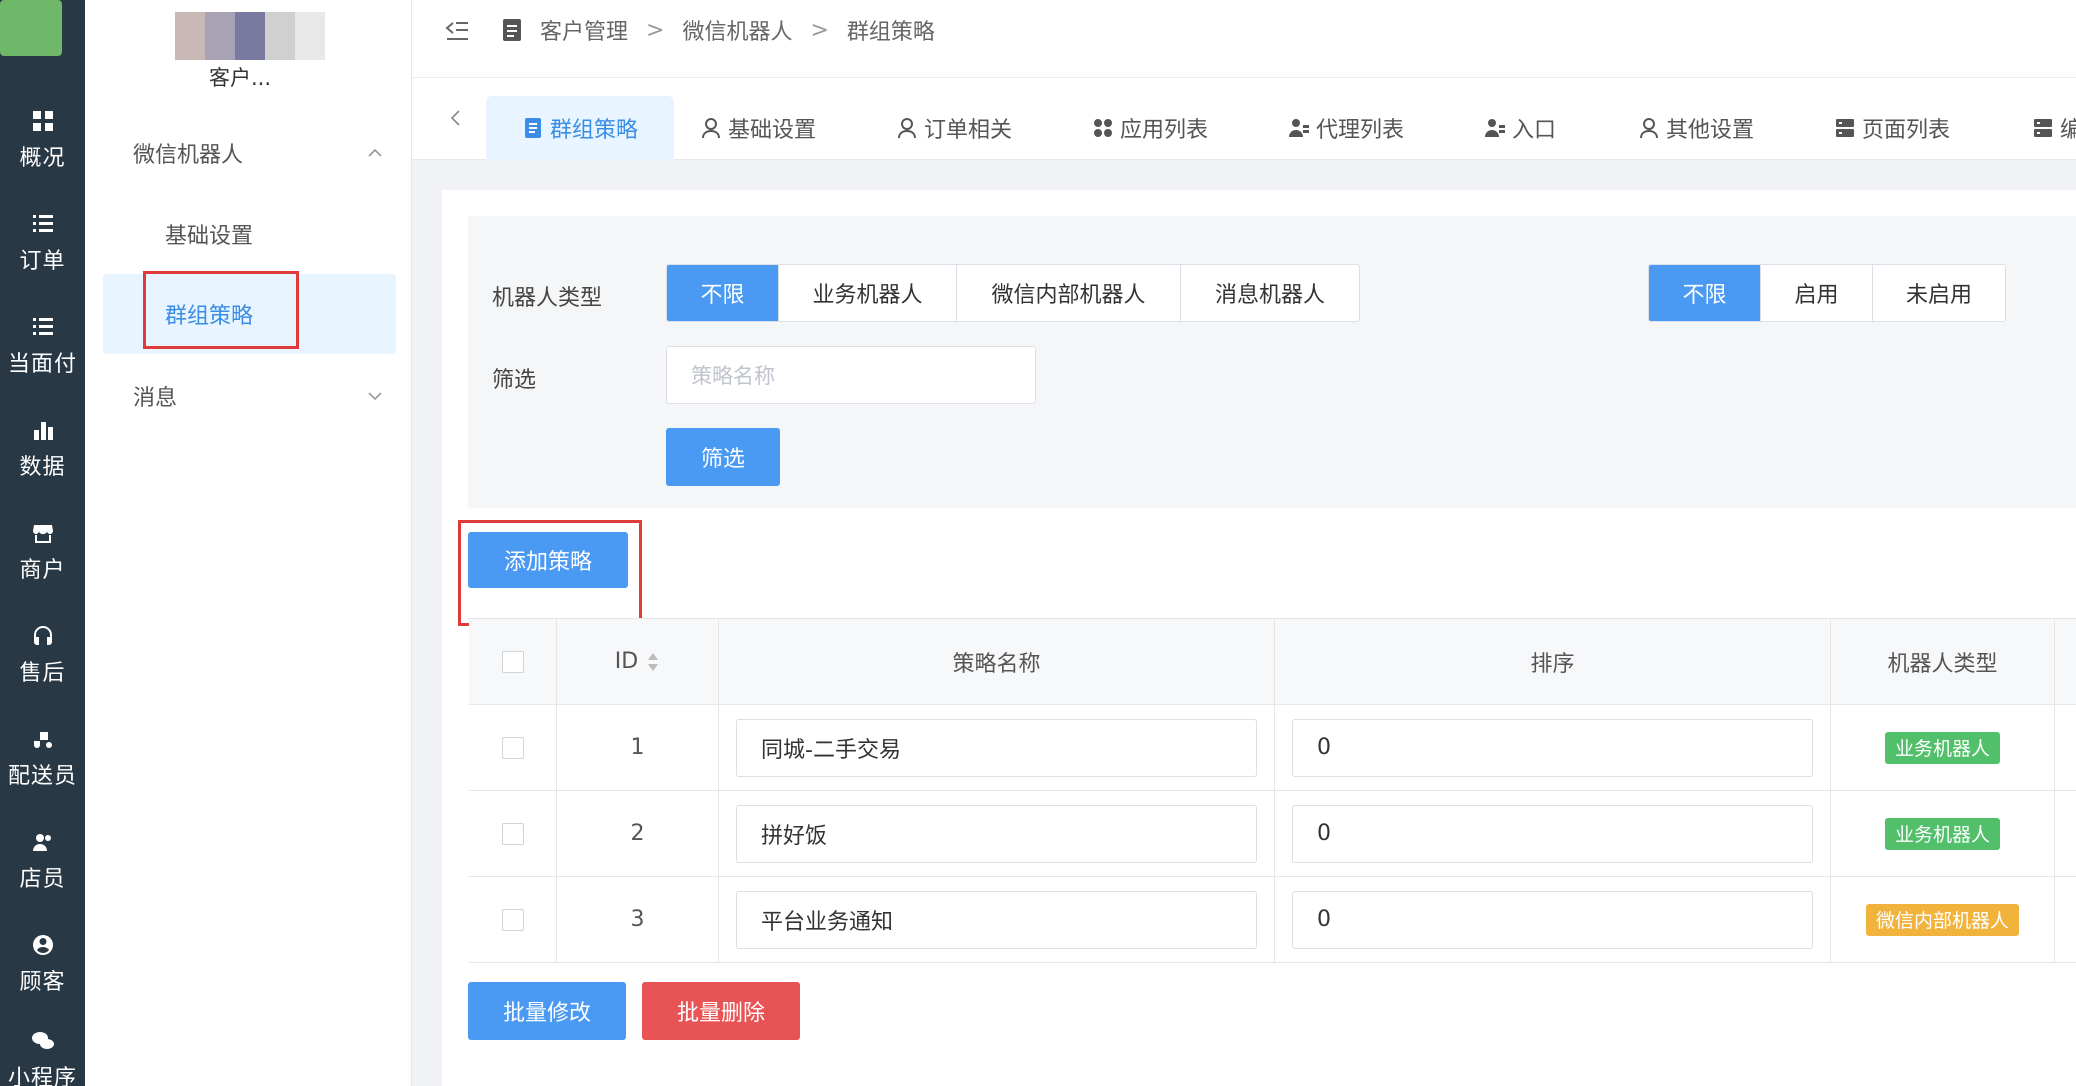  Describe the element at coordinates (1164, 130) in the screenshot. I see `tab-label: 应用列表` at that location.